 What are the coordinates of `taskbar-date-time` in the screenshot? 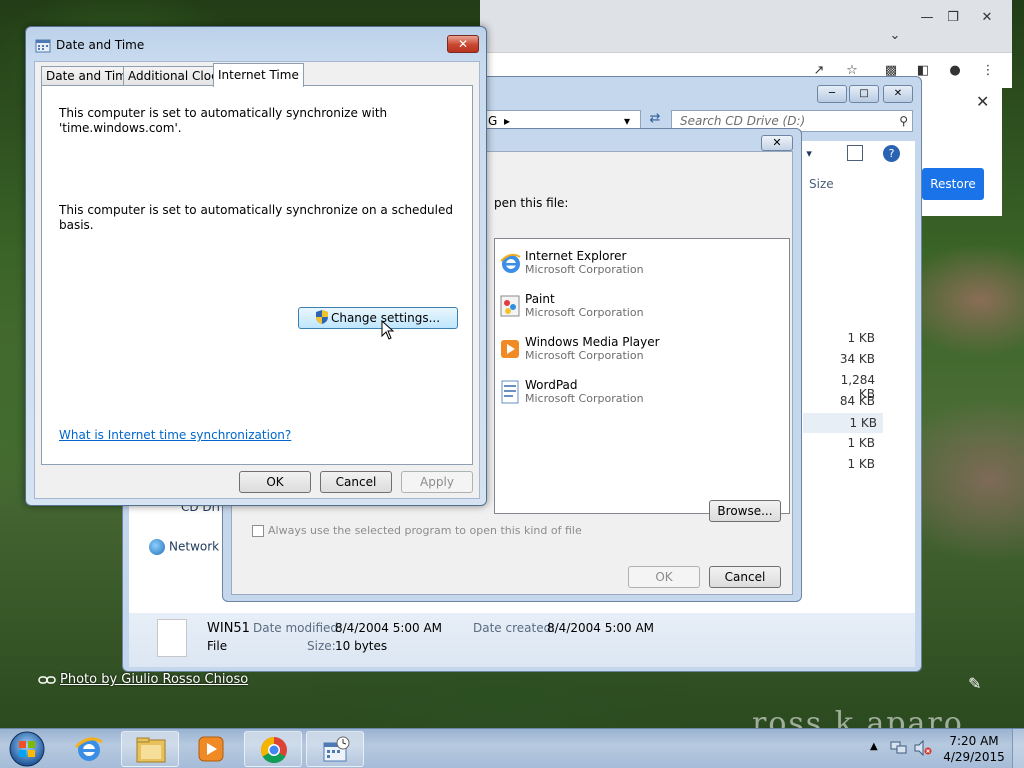 It's located at (335, 749).